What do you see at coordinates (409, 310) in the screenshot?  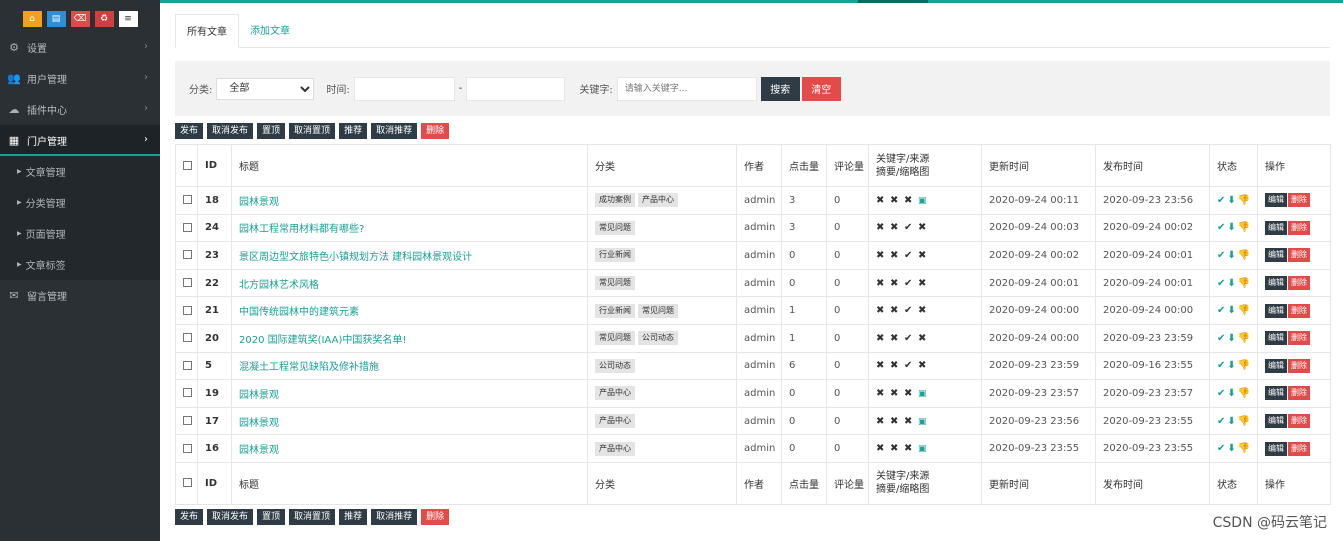 I see `article-title-link: 中国传统园林中的建筑元素` at bounding box center [409, 310].